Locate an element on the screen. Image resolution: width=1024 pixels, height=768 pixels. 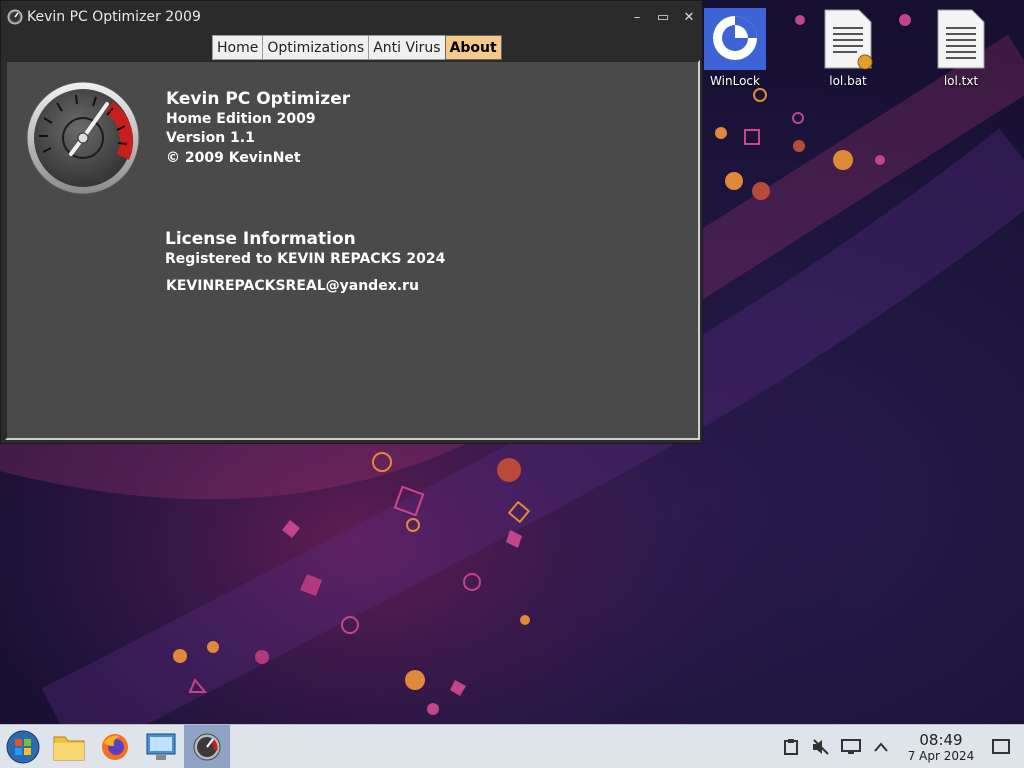
chevron-up-icon is located at coordinates (881, 746).